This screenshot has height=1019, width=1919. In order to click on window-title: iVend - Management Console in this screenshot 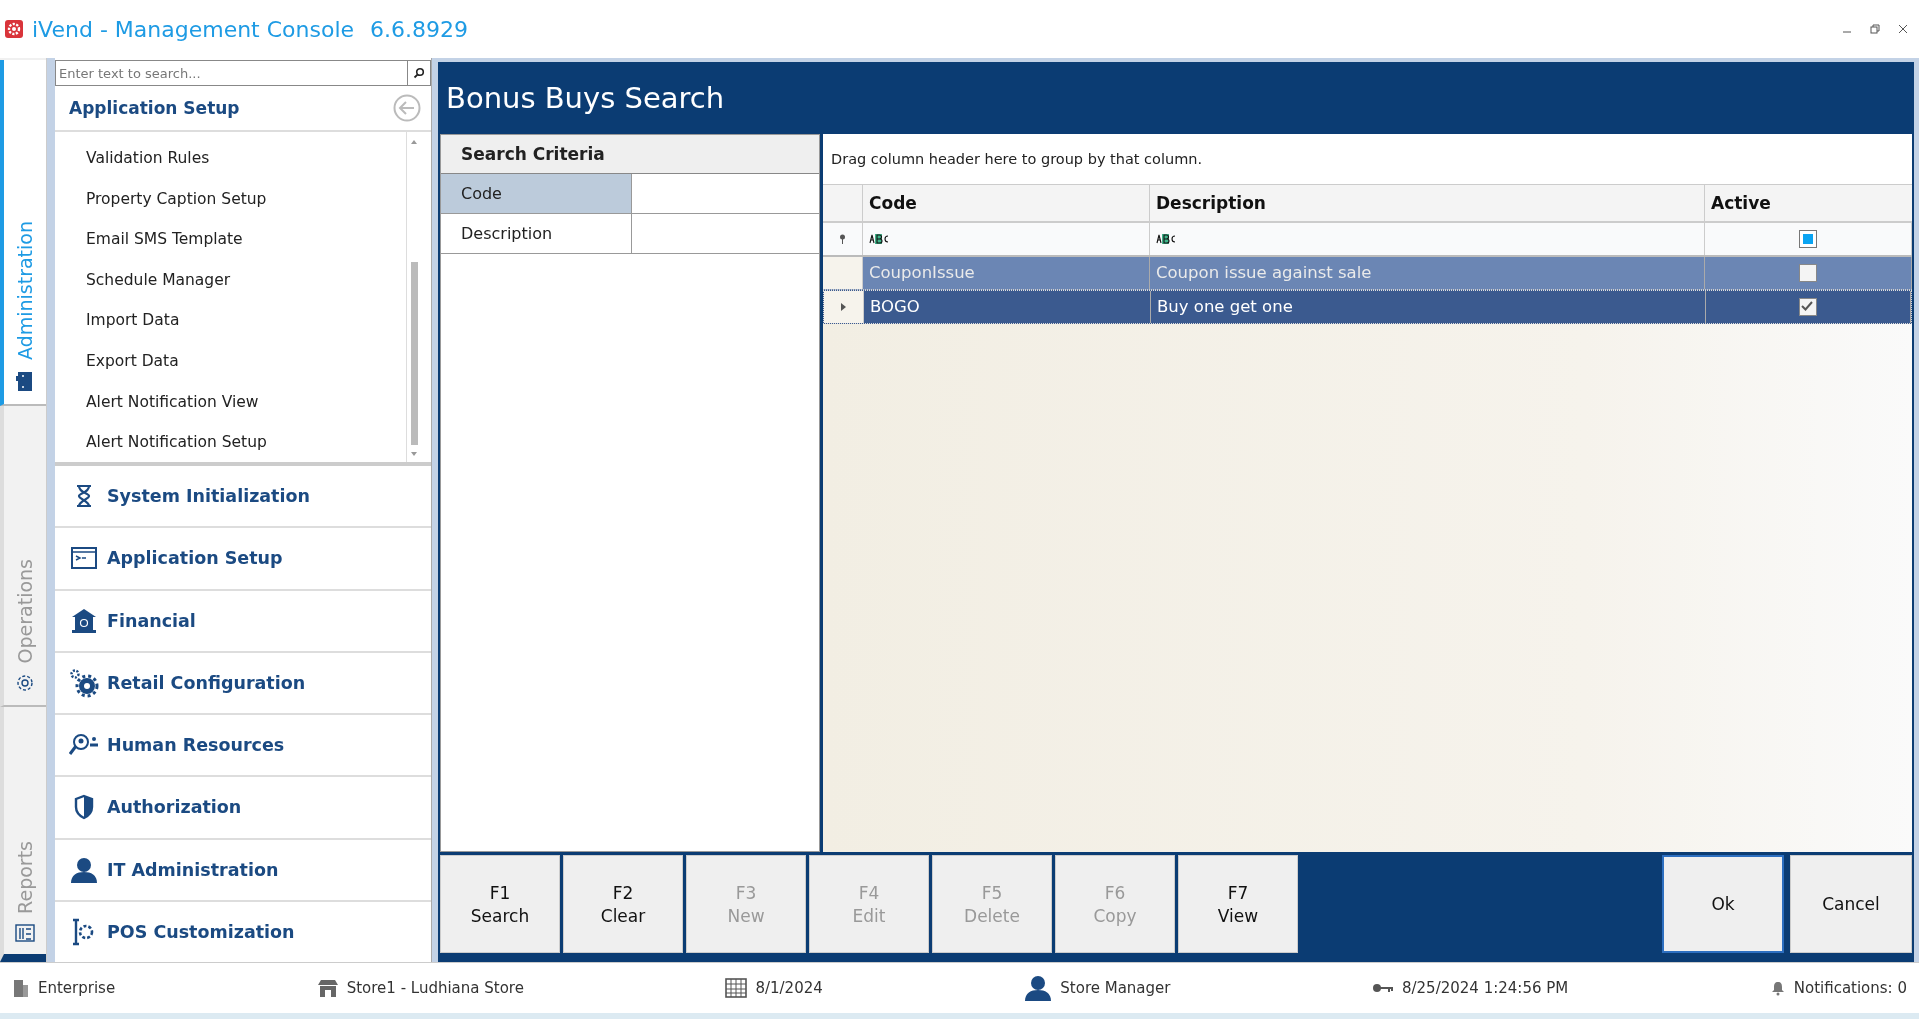, I will do `click(193, 29)`.